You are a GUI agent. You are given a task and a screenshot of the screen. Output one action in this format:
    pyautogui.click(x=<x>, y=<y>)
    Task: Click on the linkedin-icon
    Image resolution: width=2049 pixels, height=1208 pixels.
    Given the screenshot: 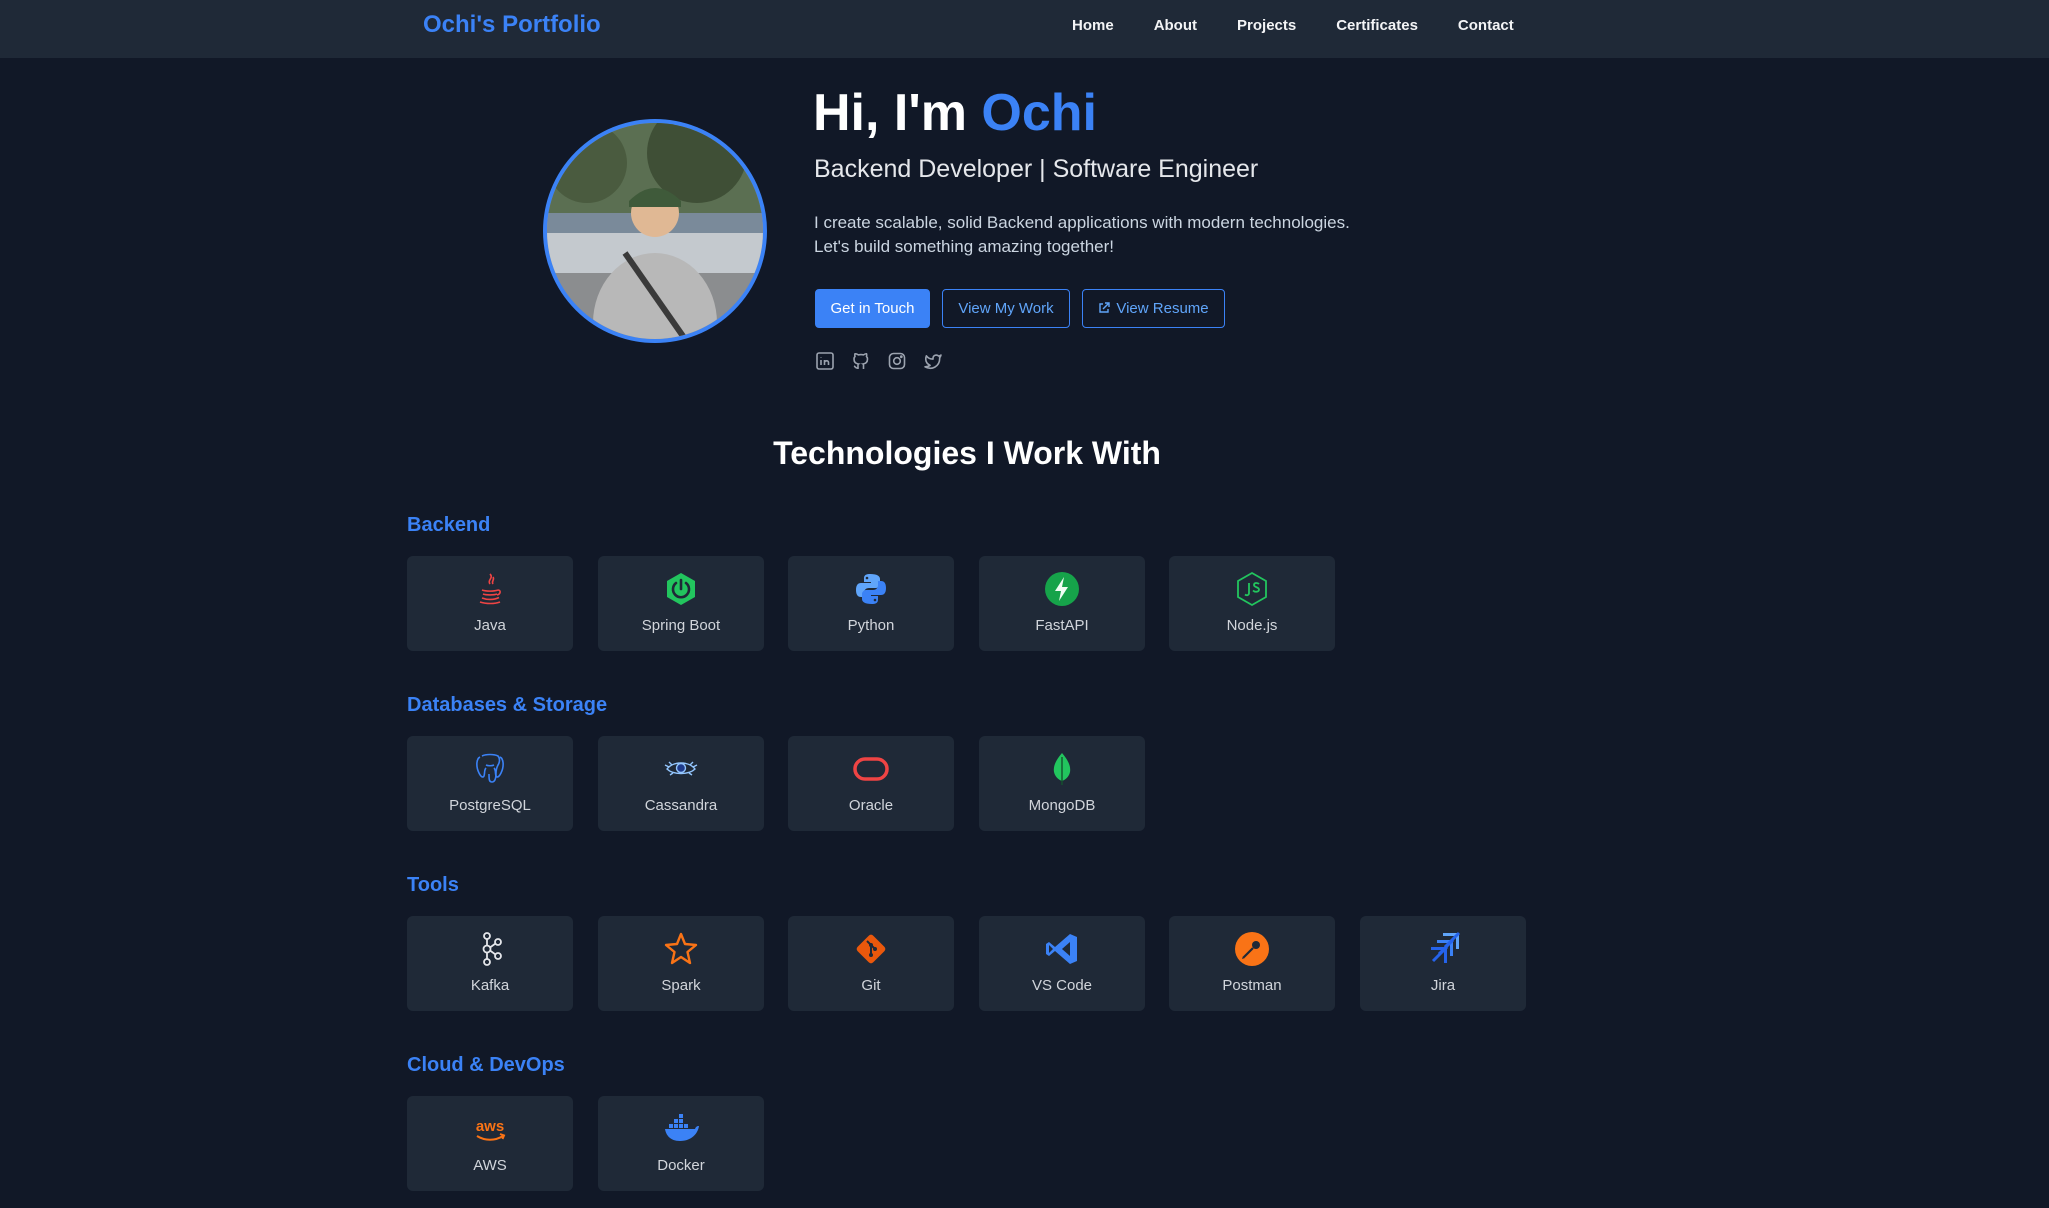 What is the action you would take?
    pyautogui.click(x=825, y=361)
    